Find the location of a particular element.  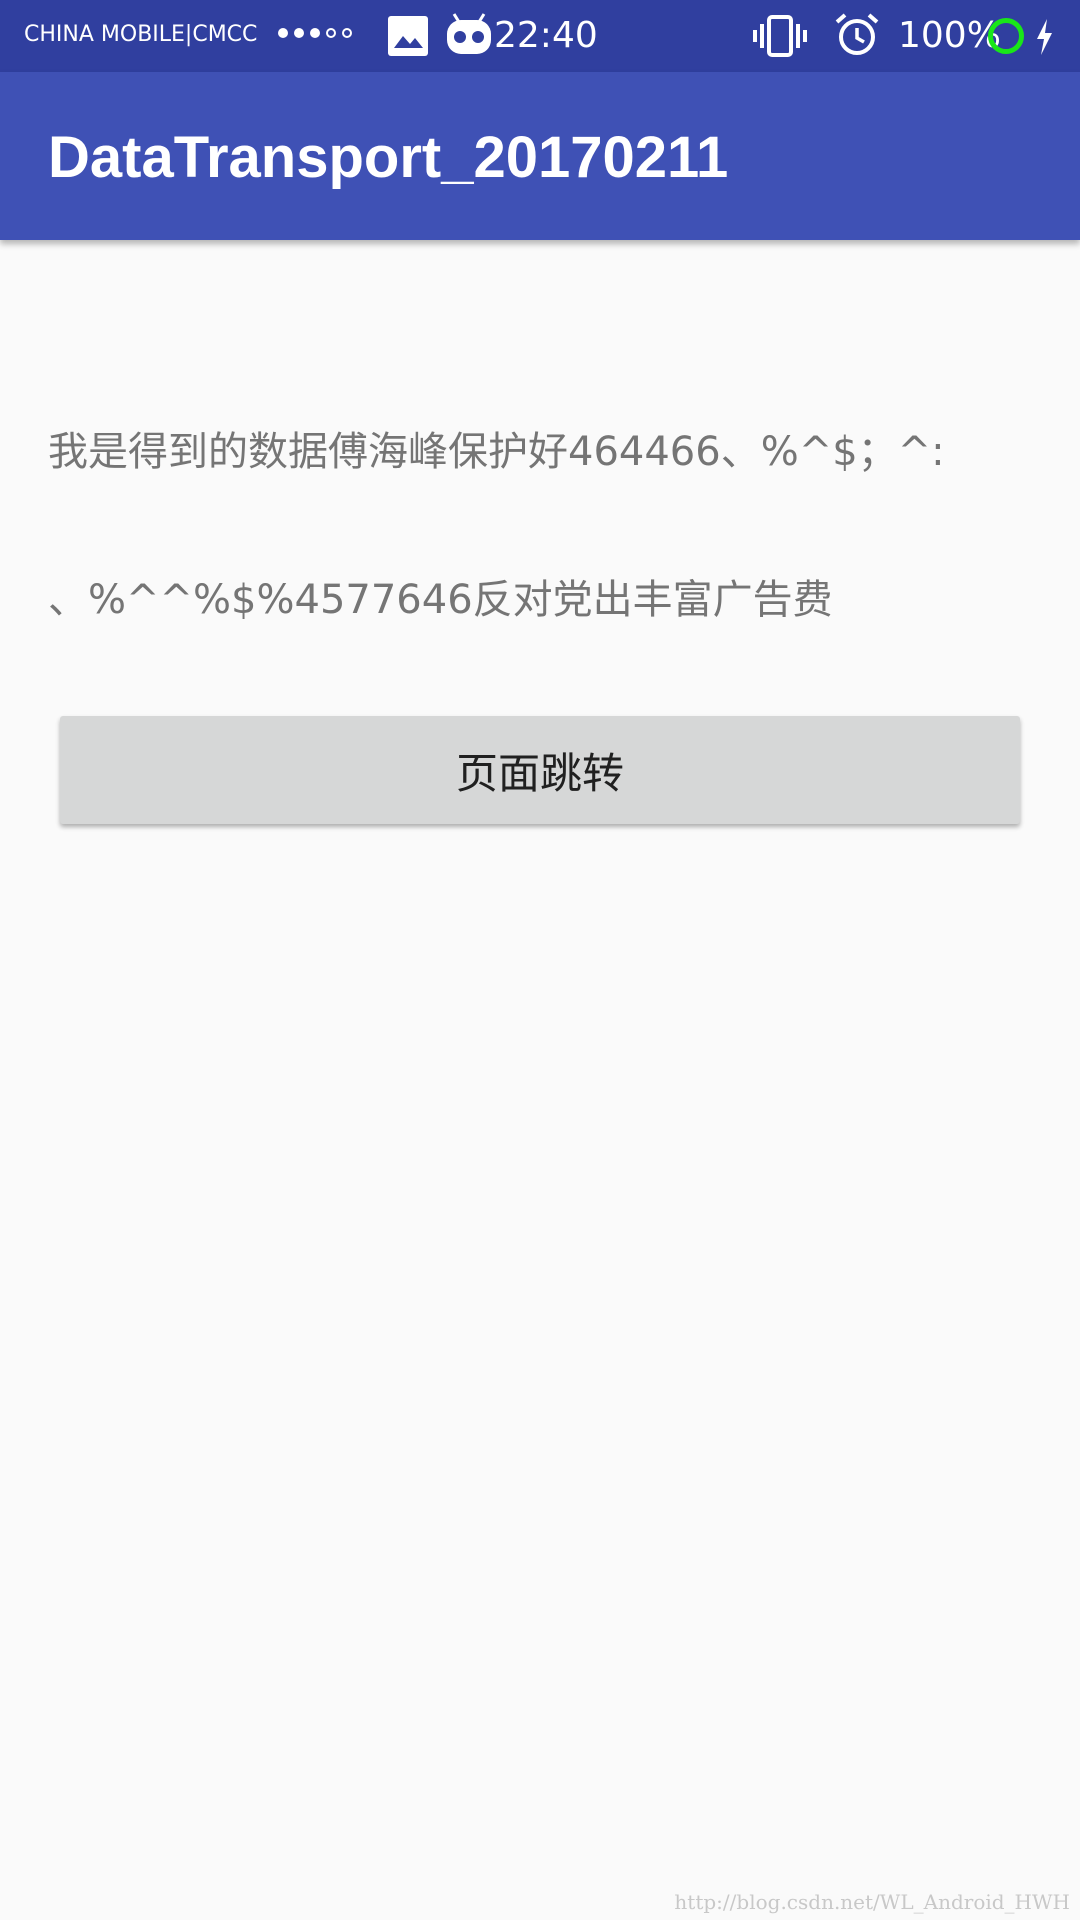

battery-ring-icon is located at coordinates (1006, 36).